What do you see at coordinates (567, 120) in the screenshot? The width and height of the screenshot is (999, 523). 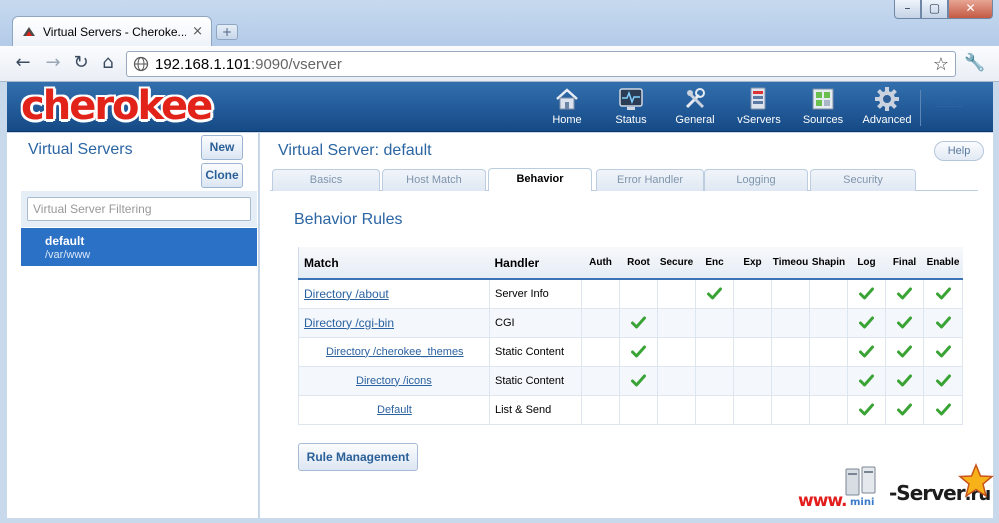 I see `nav-home-label: Home` at bounding box center [567, 120].